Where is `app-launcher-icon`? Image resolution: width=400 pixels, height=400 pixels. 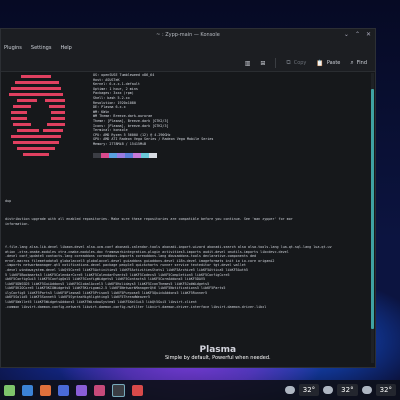 app-launcher-icon is located at coordinates (9, 390).